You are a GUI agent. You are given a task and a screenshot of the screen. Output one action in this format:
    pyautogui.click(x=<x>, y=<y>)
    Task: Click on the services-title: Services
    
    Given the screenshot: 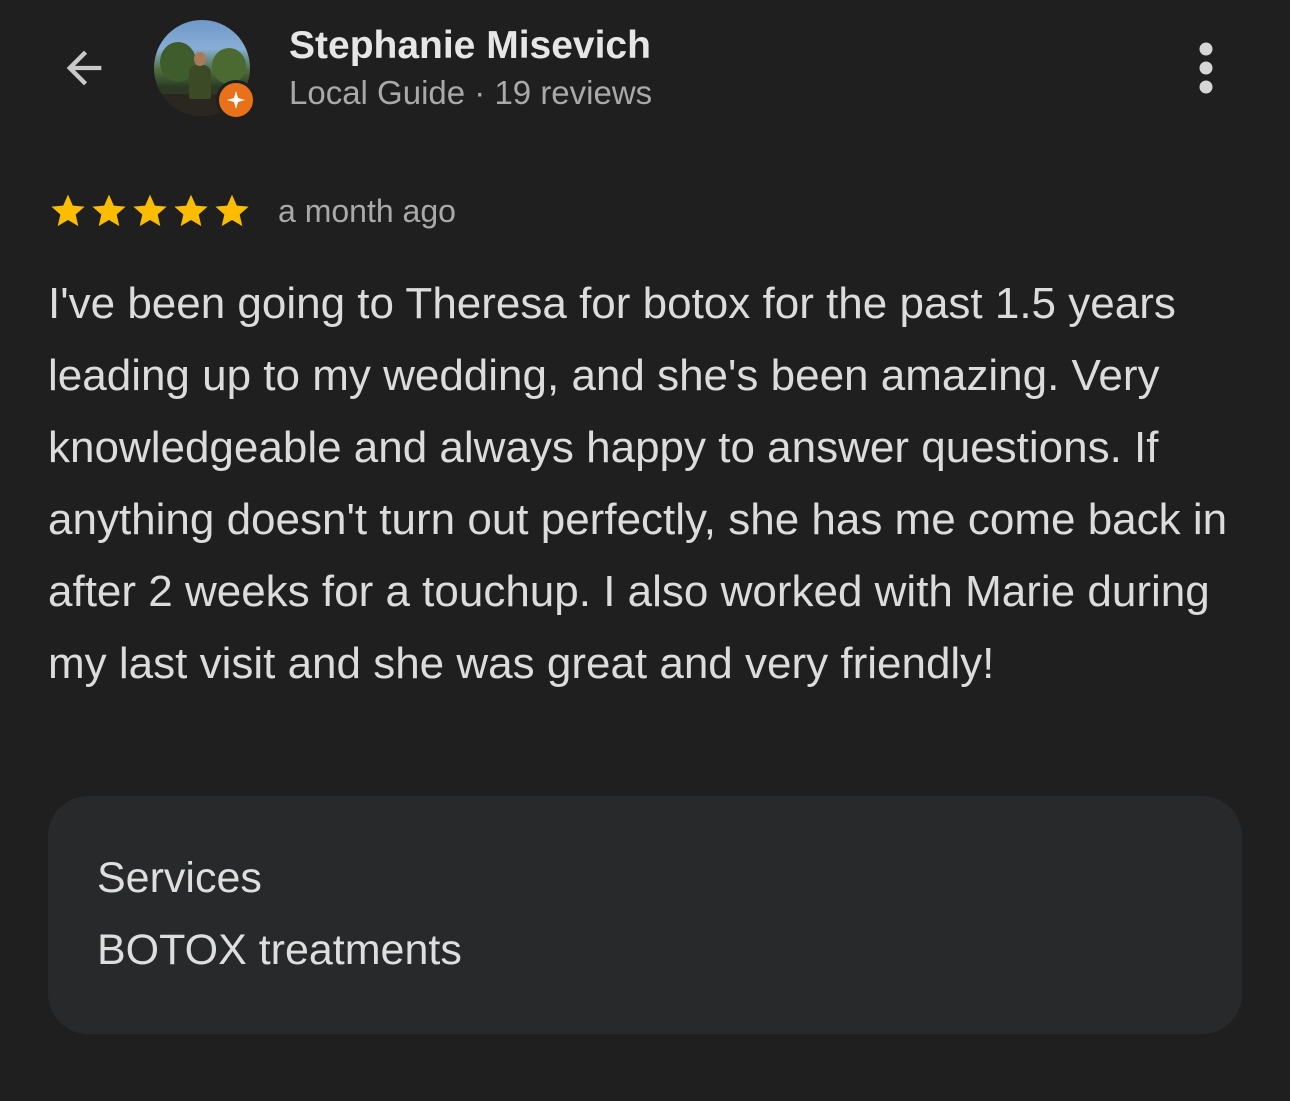 What is the action you would take?
    pyautogui.click(x=179, y=878)
    